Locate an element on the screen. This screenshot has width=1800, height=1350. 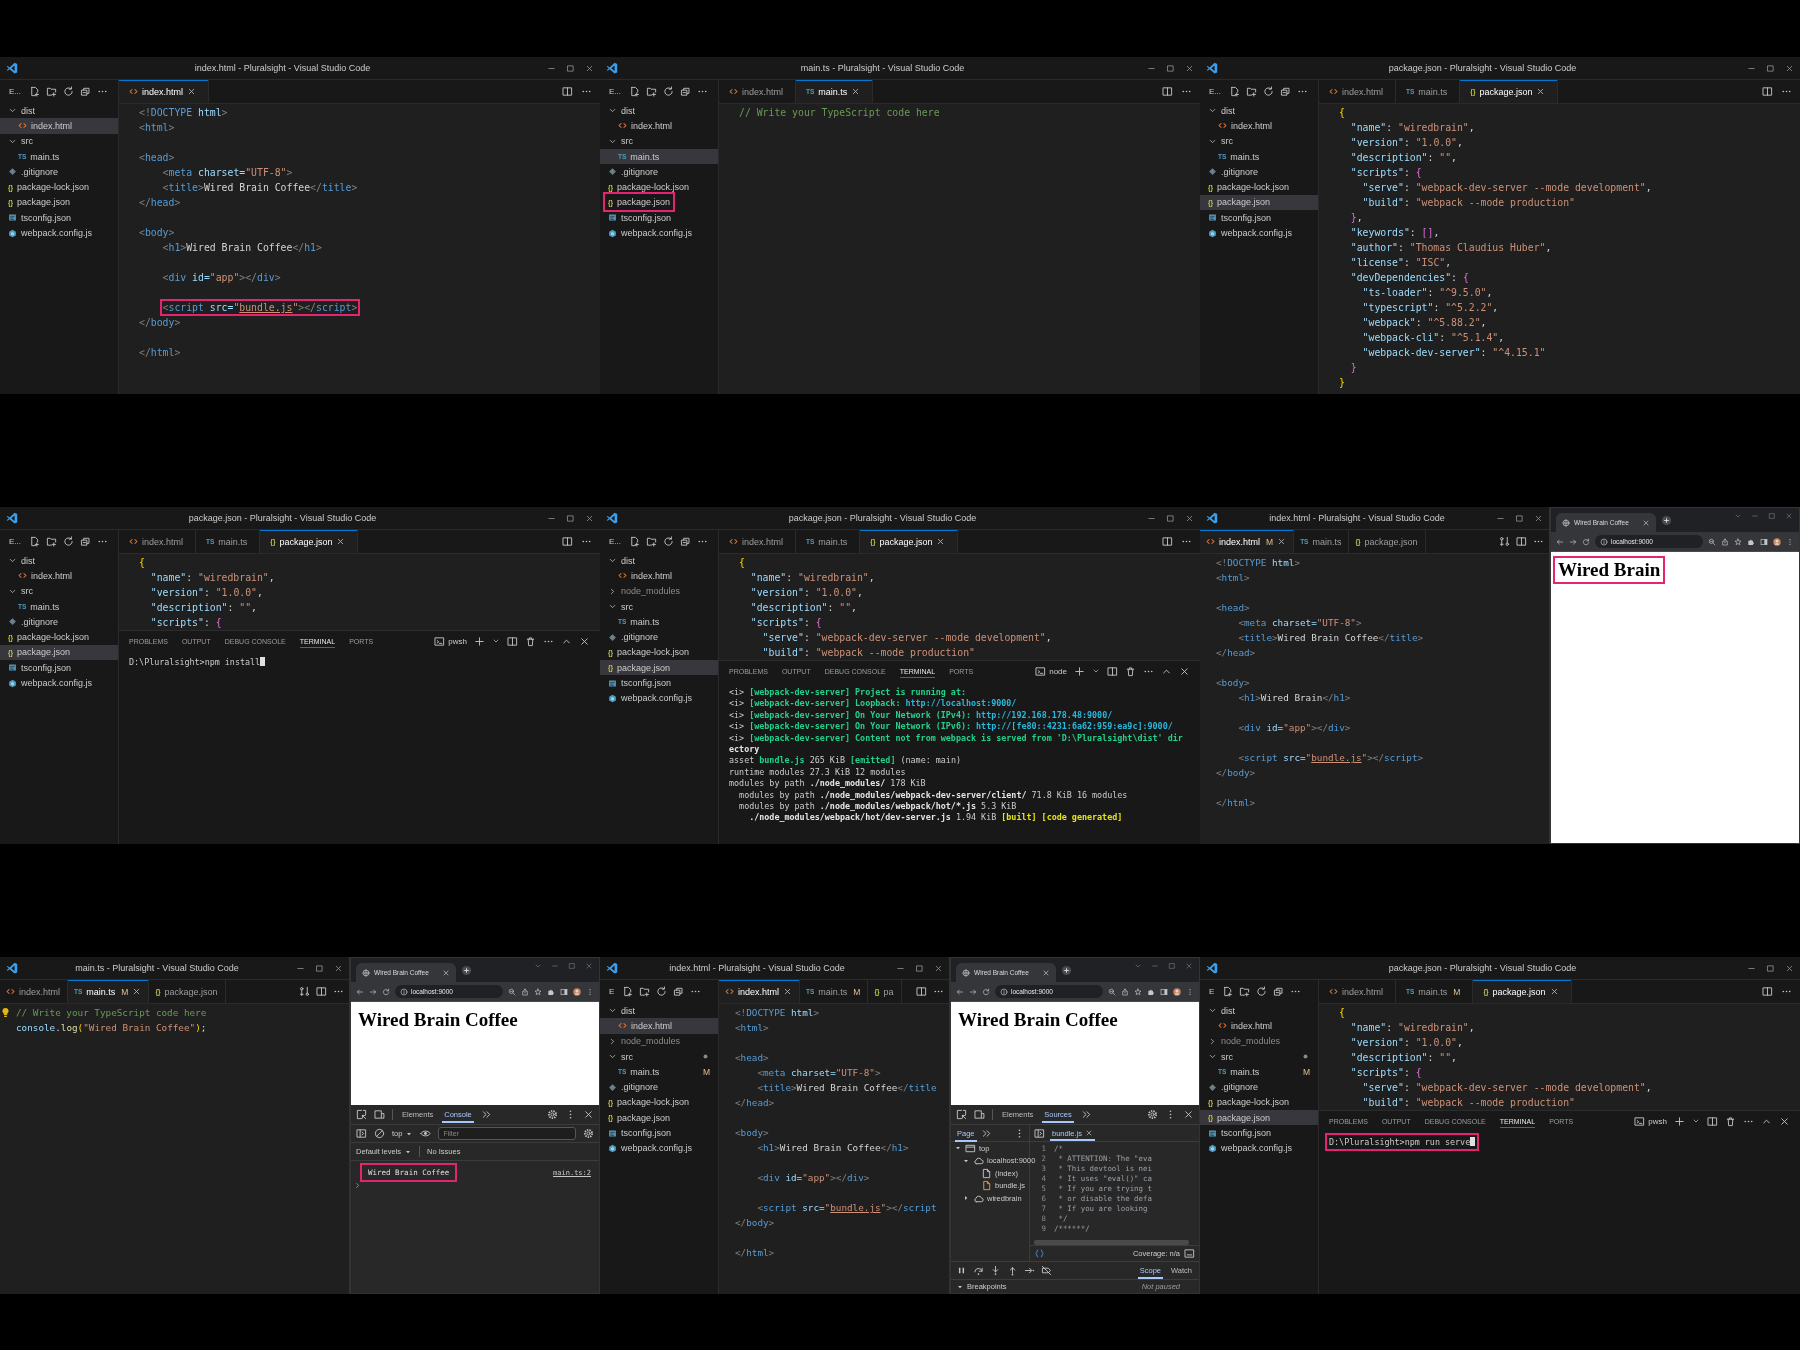
shell-selector: pwsh is located at coordinates (450, 641).